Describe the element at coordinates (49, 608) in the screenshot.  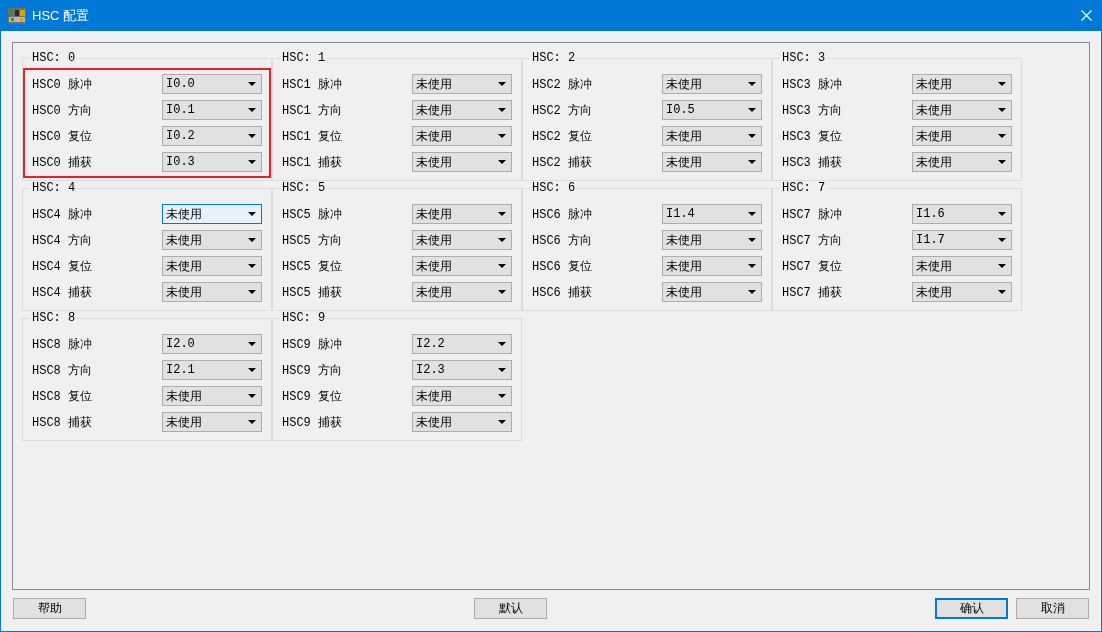
I see `dialog-button: 帮助` at that location.